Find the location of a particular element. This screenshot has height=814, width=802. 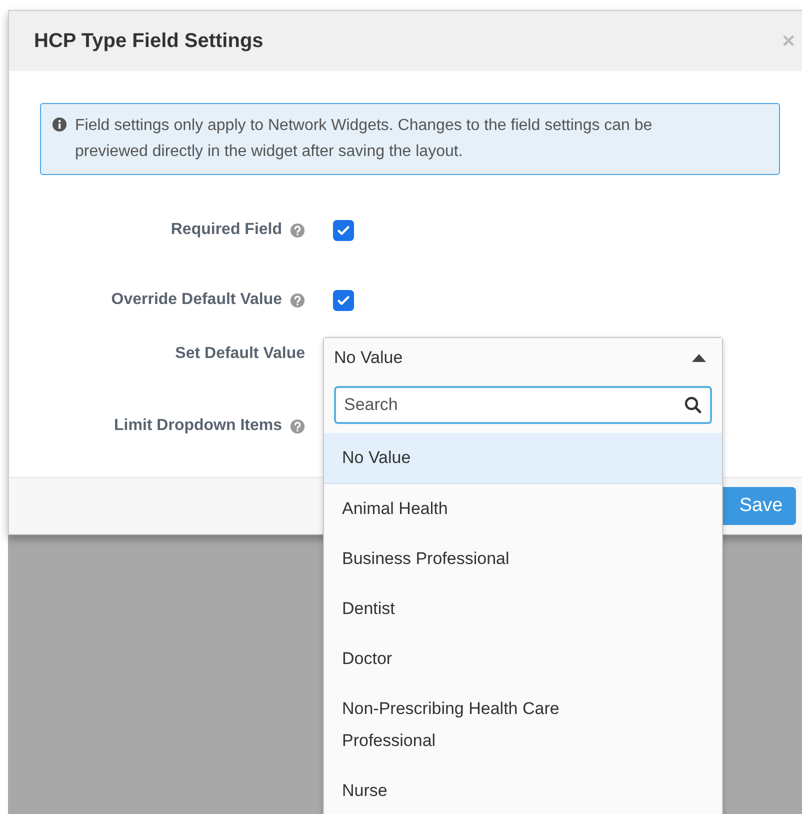

search-icon is located at coordinates (693, 405).